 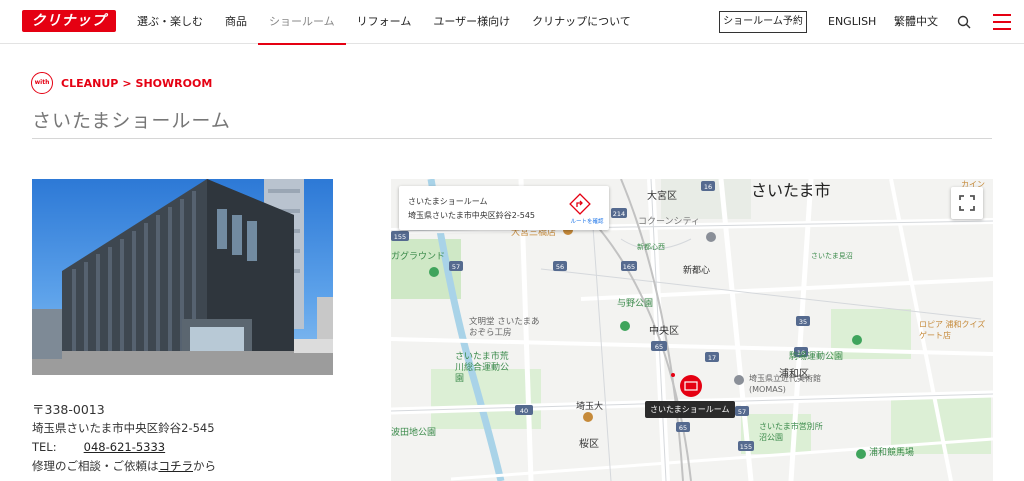 I want to click on with-badge-icon: with, so click(x=42, y=83).